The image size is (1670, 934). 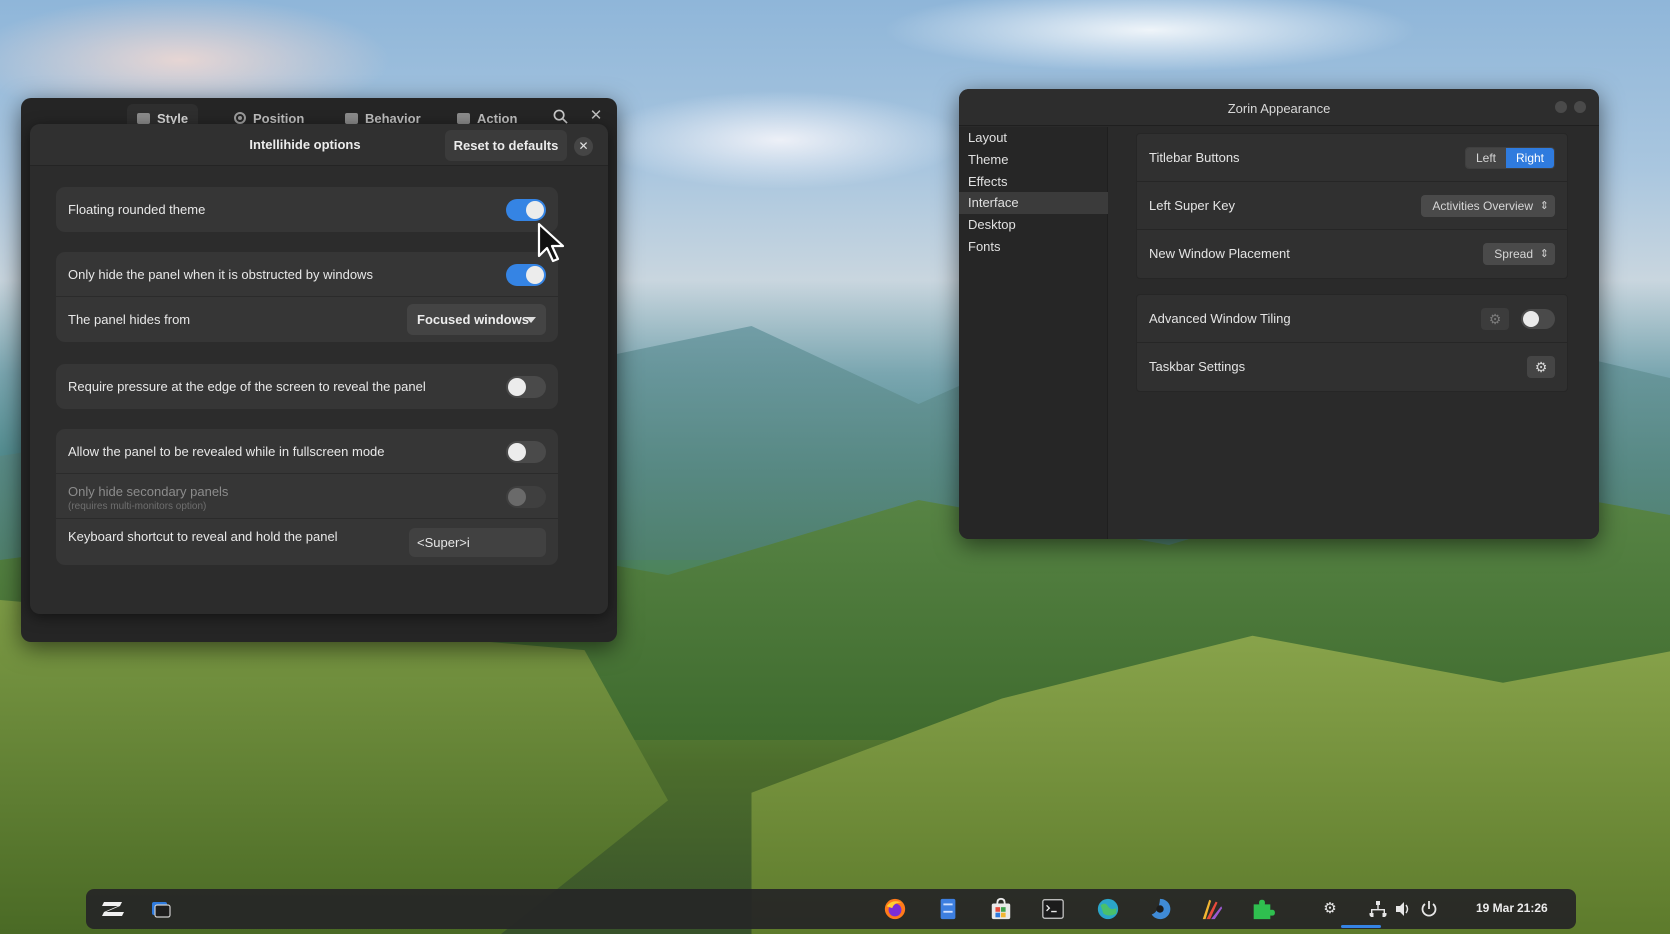 What do you see at coordinates (1378, 909) in the screenshot?
I see `network-icon` at bounding box center [1378, 909].